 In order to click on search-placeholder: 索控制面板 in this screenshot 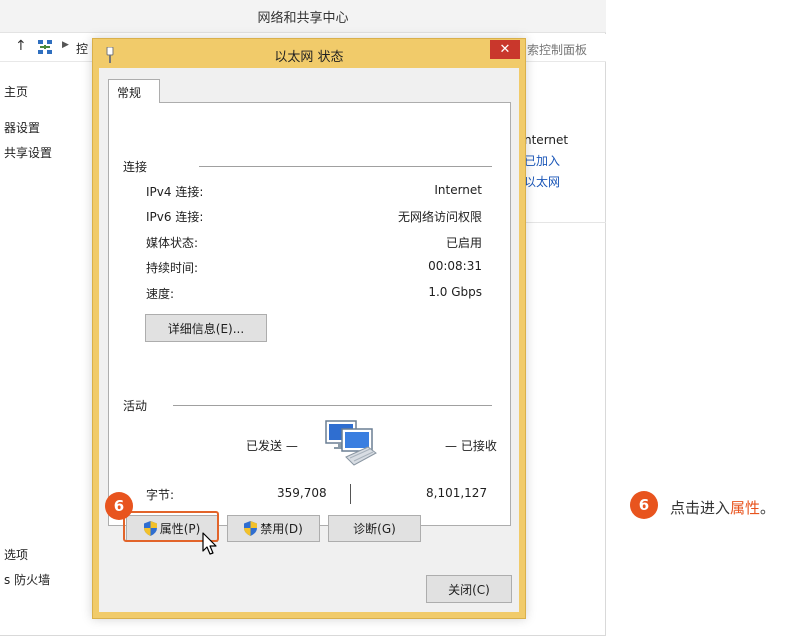, I will do `click(557, 50)`.